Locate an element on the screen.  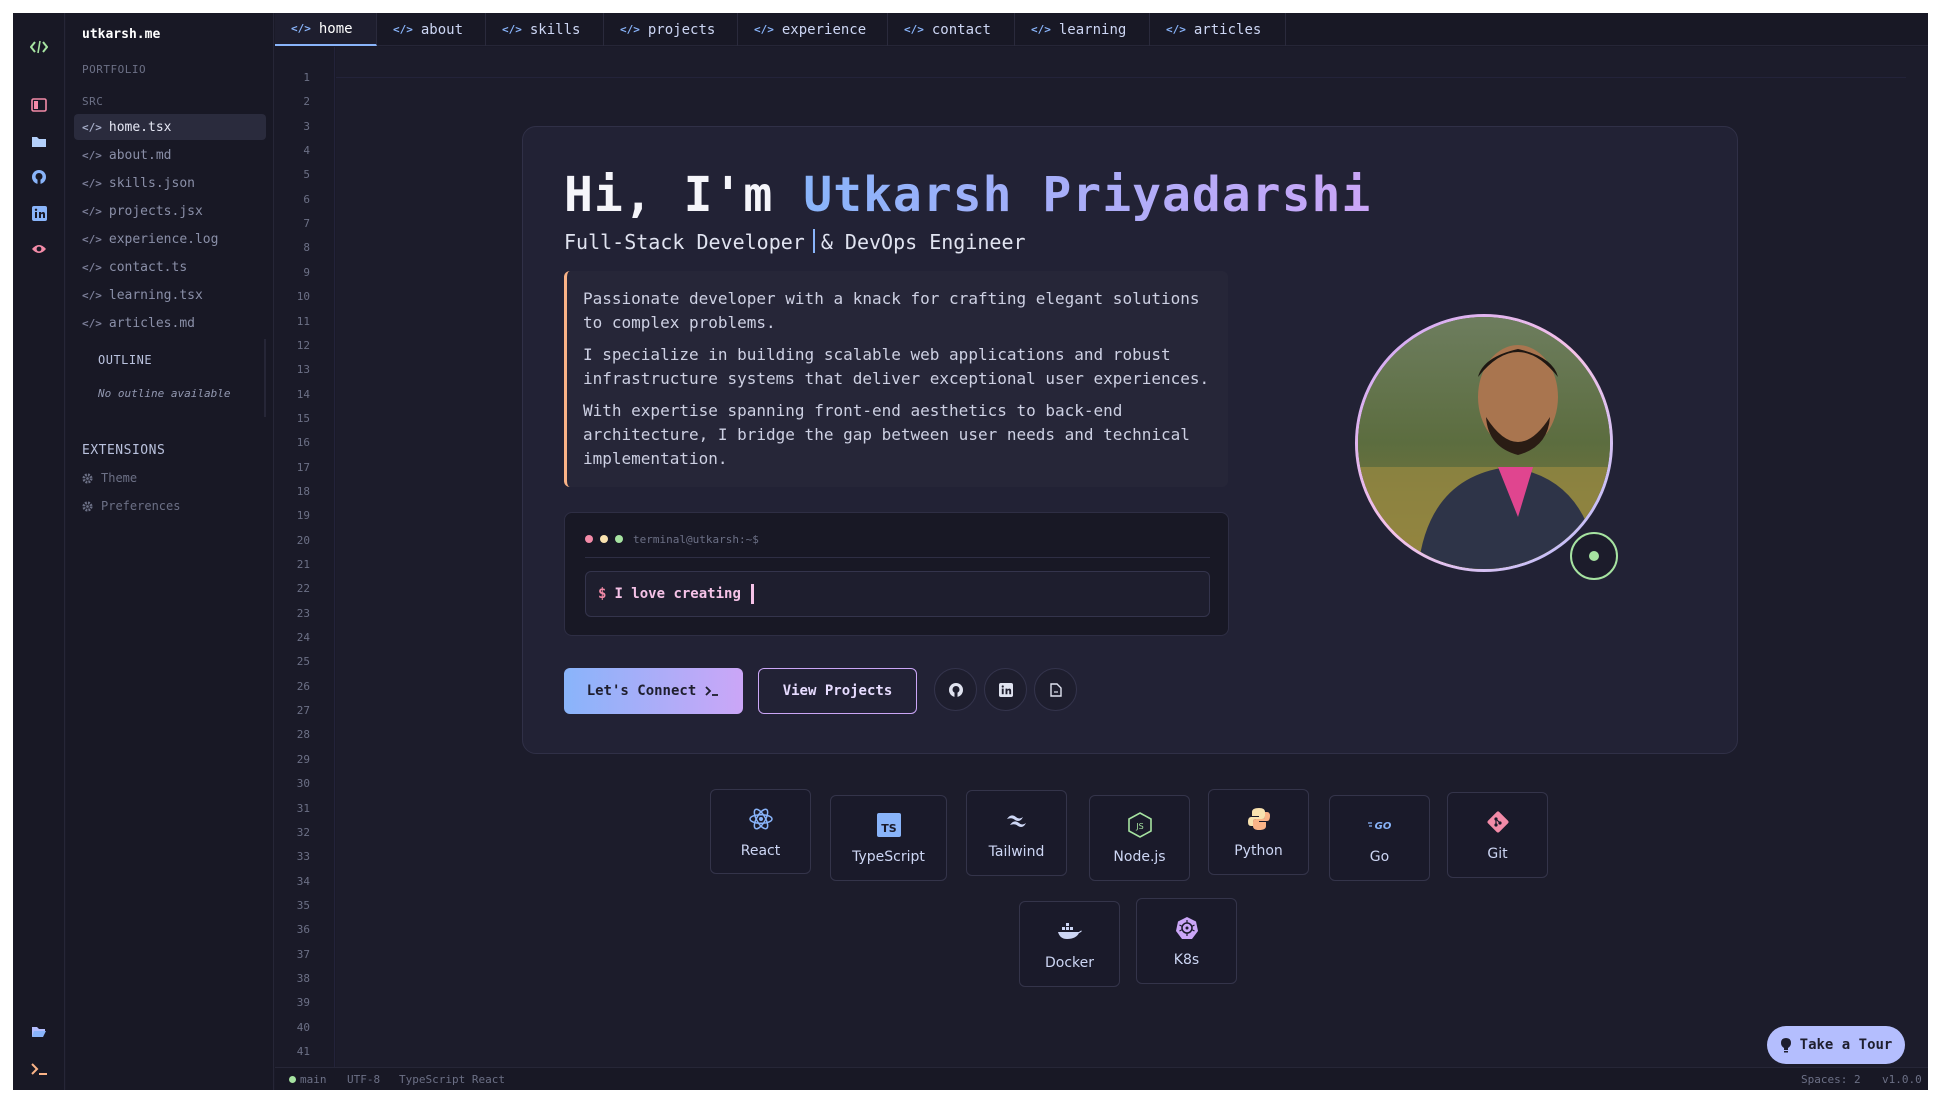
window-dots is located at coordinates (604, 539).